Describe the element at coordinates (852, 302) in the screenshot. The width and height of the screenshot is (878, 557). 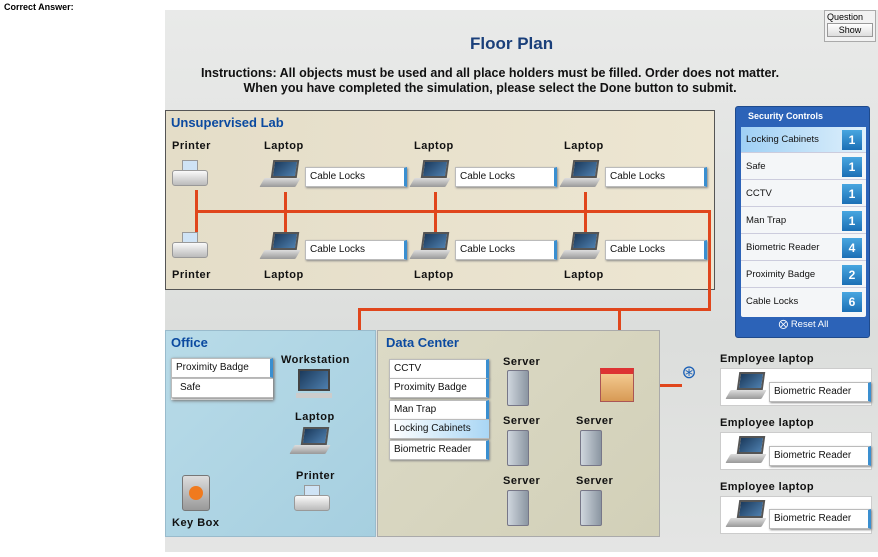
I see `control-count: 6` at that location.